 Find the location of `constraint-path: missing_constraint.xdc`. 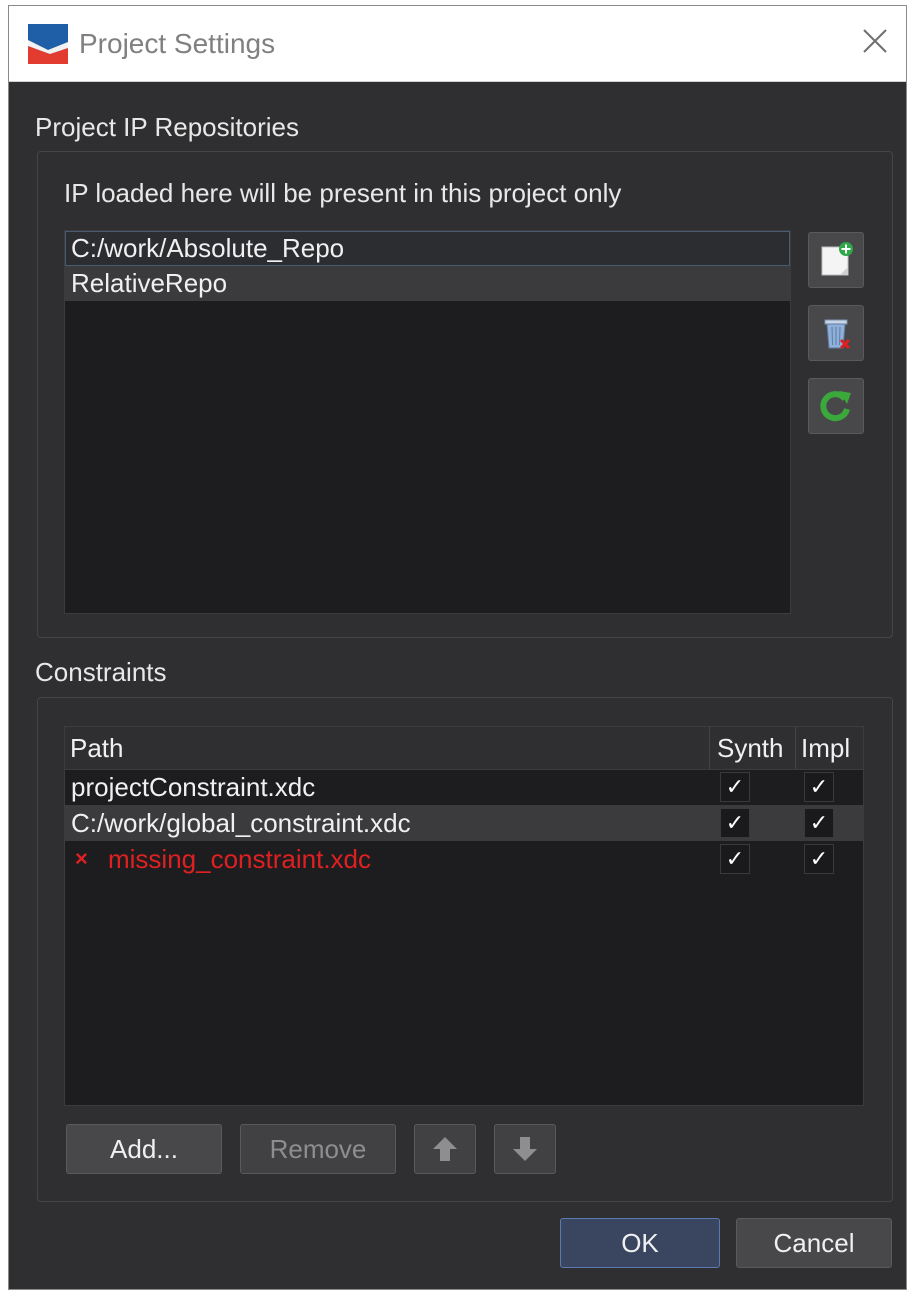

constraint-path: missing_constraint.xdc is located at coordinates (239, 859).